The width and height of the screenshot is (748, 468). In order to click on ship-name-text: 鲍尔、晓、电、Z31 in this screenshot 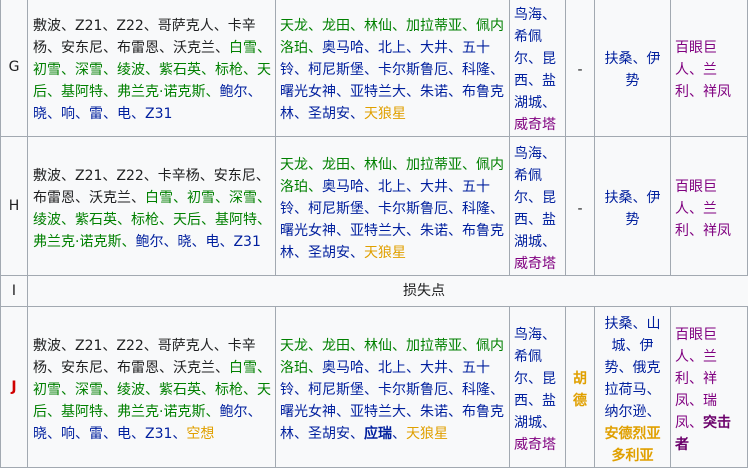, I will do `click(197, 242)`.